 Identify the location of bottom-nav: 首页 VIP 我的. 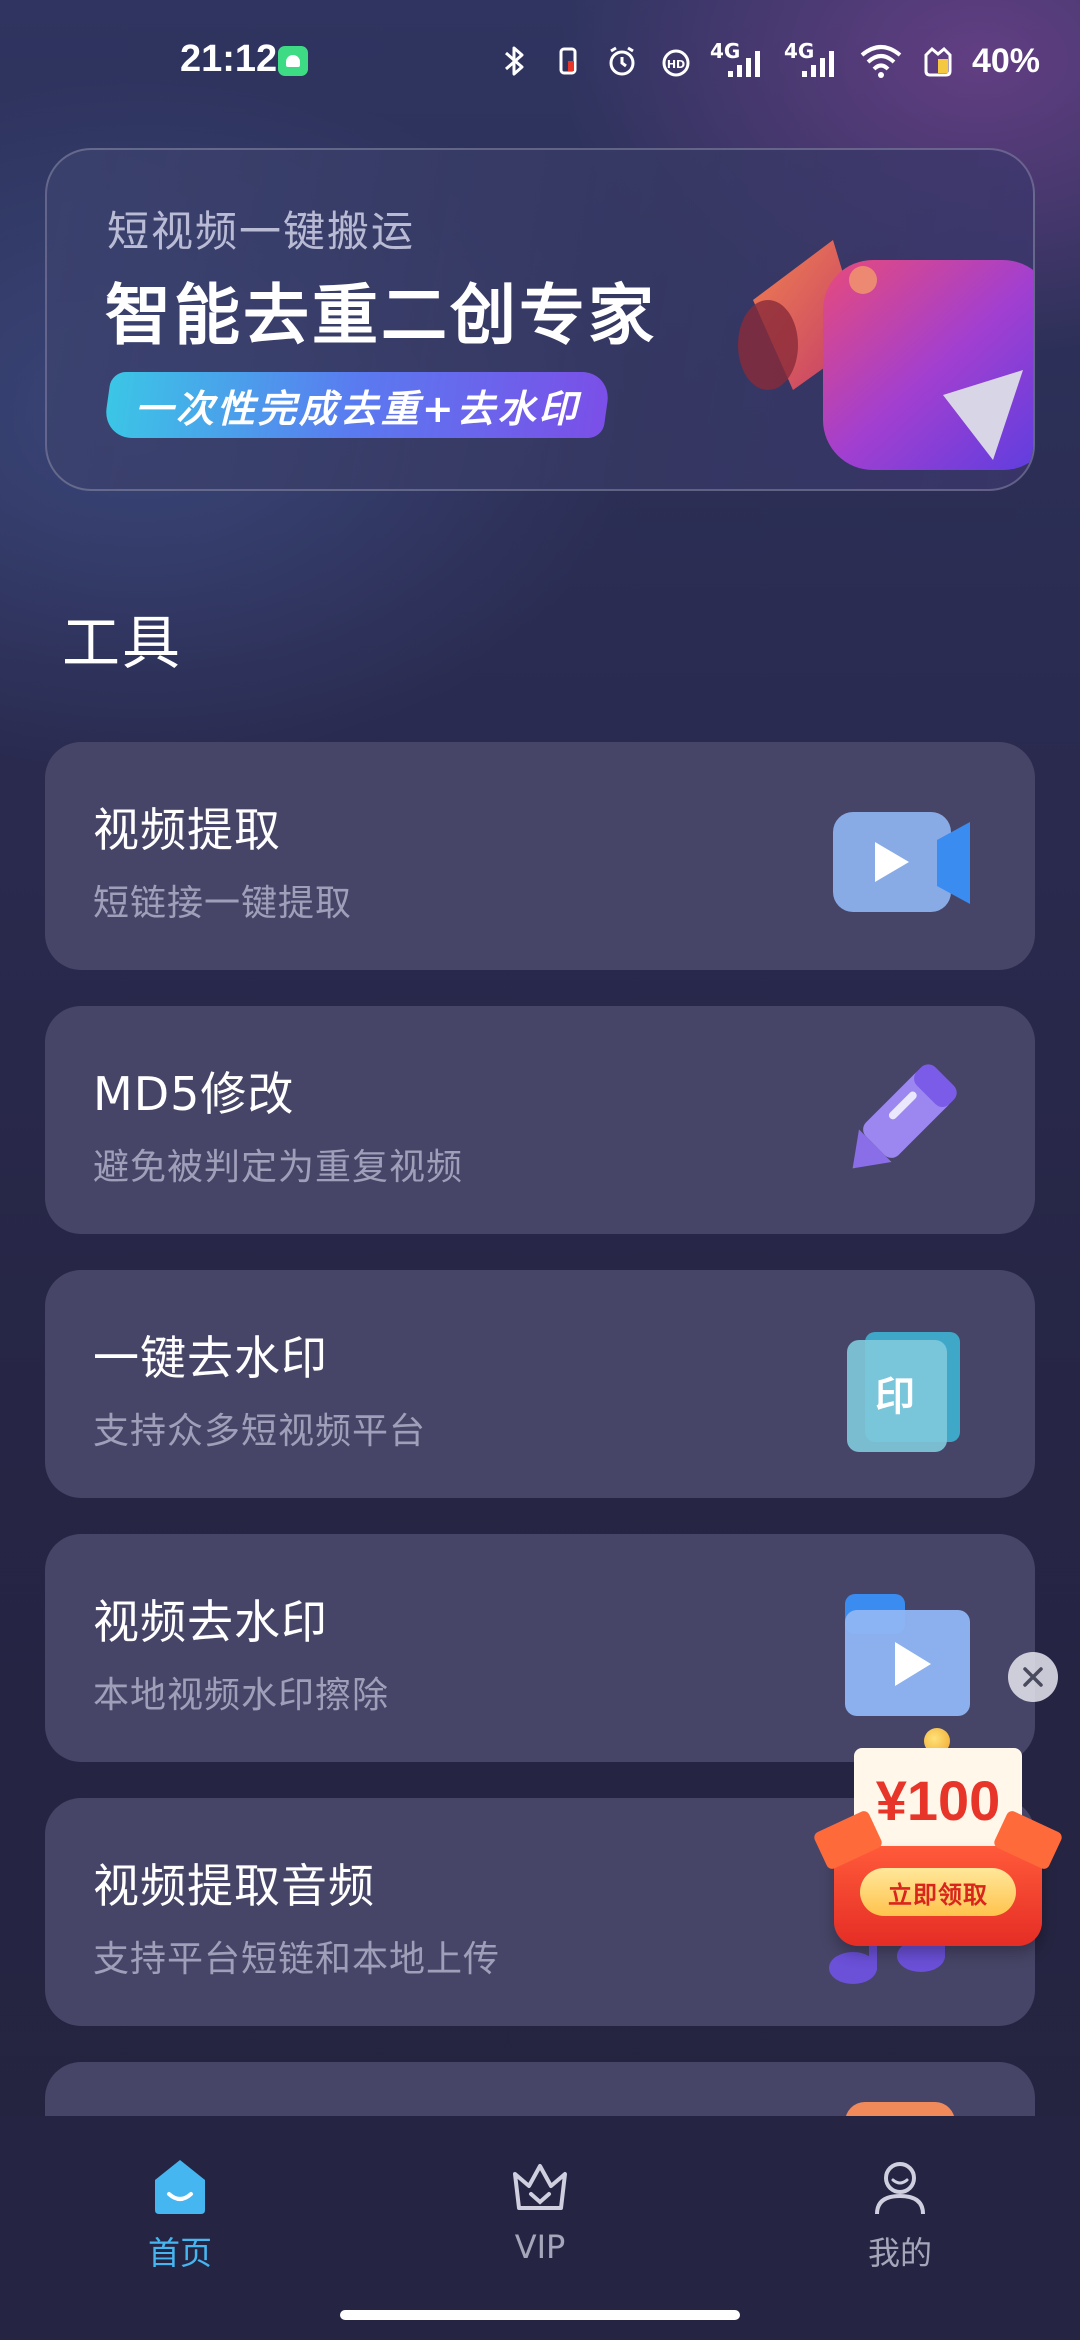
(540, 2228).